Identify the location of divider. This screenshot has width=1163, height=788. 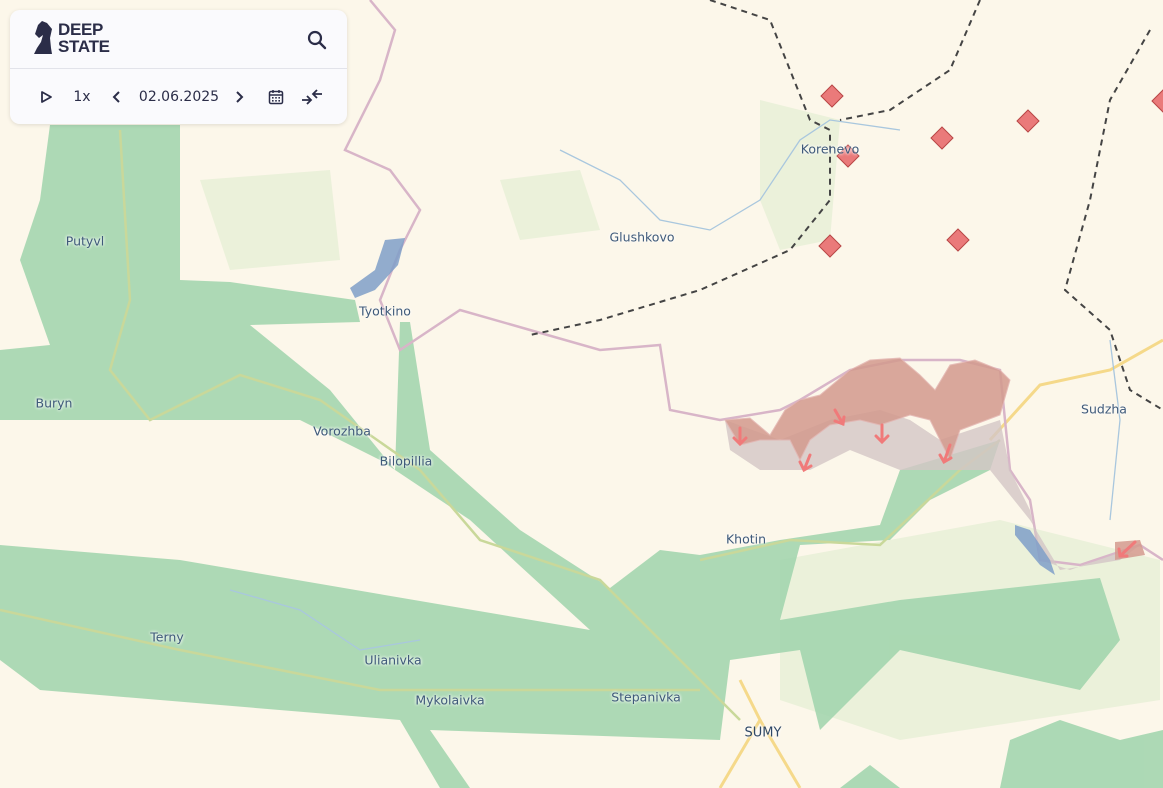
(178, 68).